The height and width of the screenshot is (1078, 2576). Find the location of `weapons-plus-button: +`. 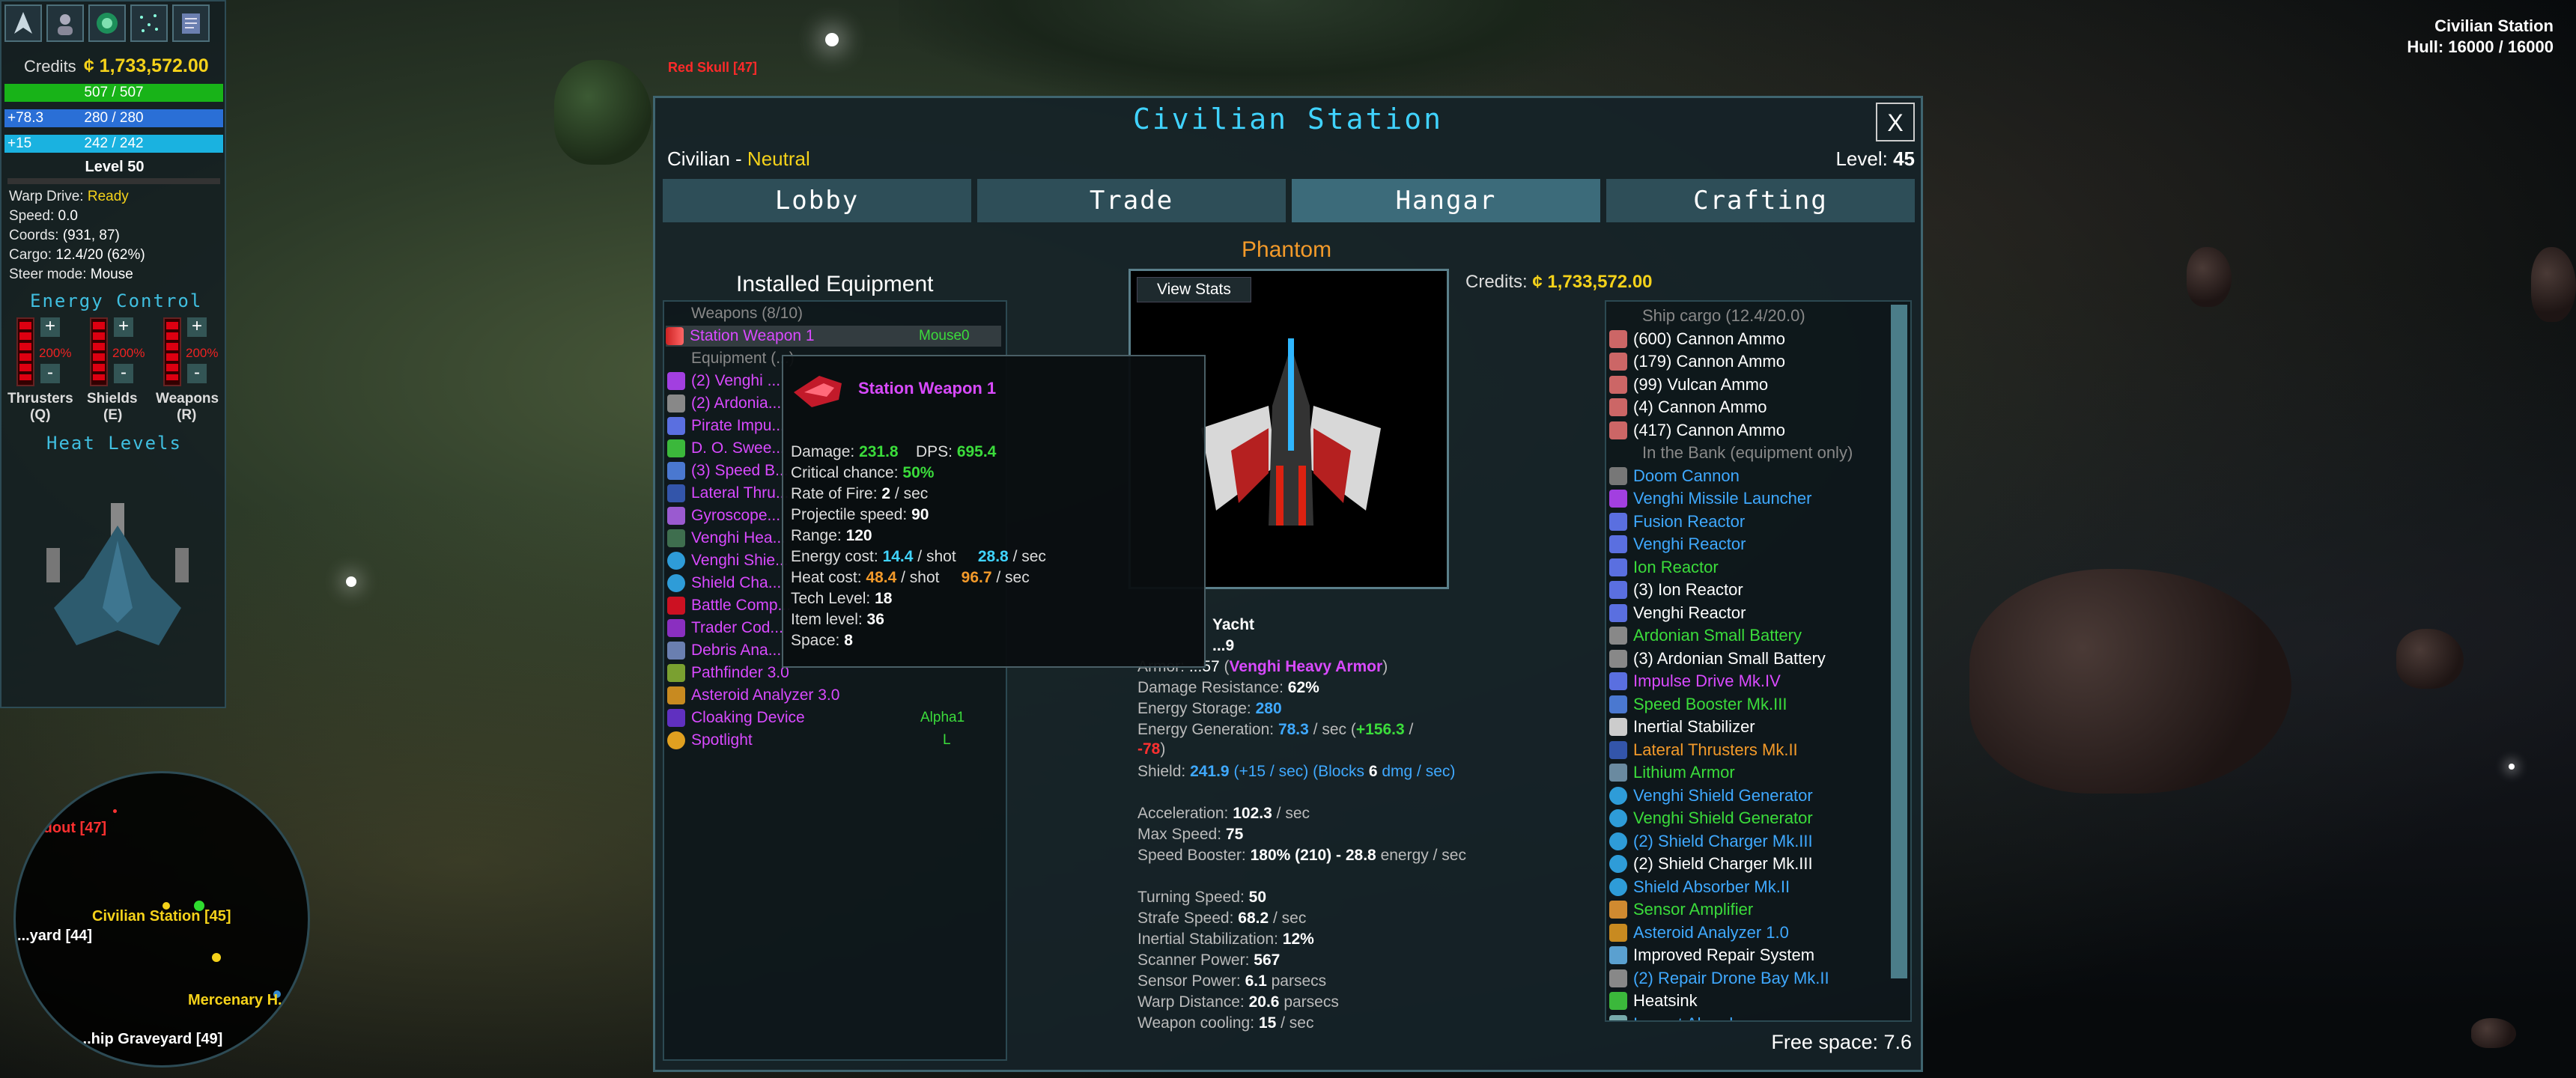

weapons-plus-button: + is located at coordinates (197, 327).